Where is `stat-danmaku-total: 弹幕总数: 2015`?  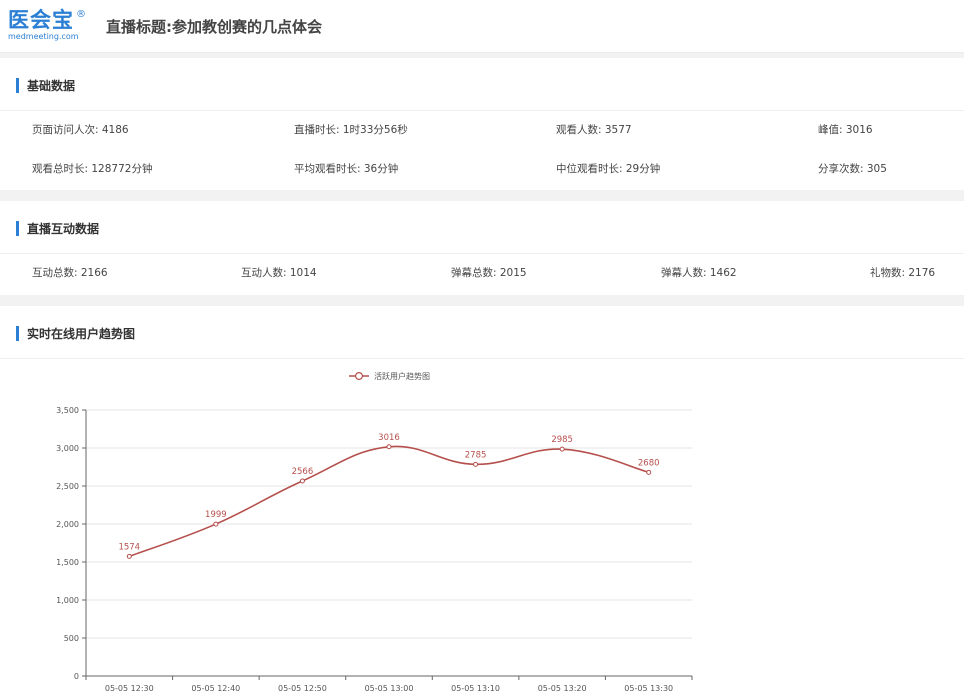 stat-danmaku-total: 弹幕总数: 2015 is located at coordinates (489, 273).